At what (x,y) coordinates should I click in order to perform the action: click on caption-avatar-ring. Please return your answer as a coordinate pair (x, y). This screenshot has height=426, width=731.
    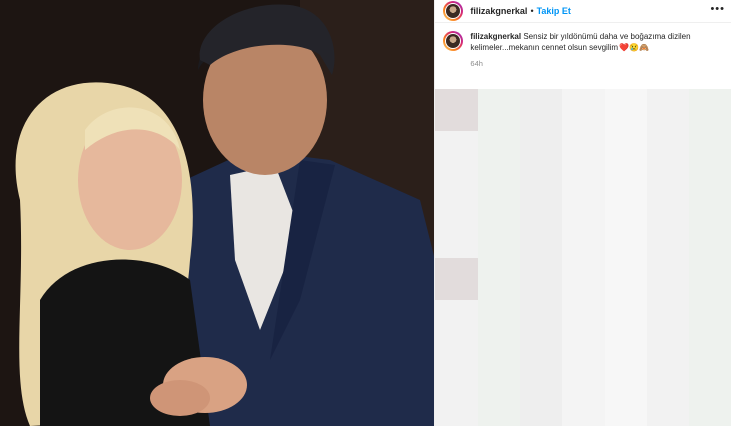
    Looking at the image, I should click on (453, 41).